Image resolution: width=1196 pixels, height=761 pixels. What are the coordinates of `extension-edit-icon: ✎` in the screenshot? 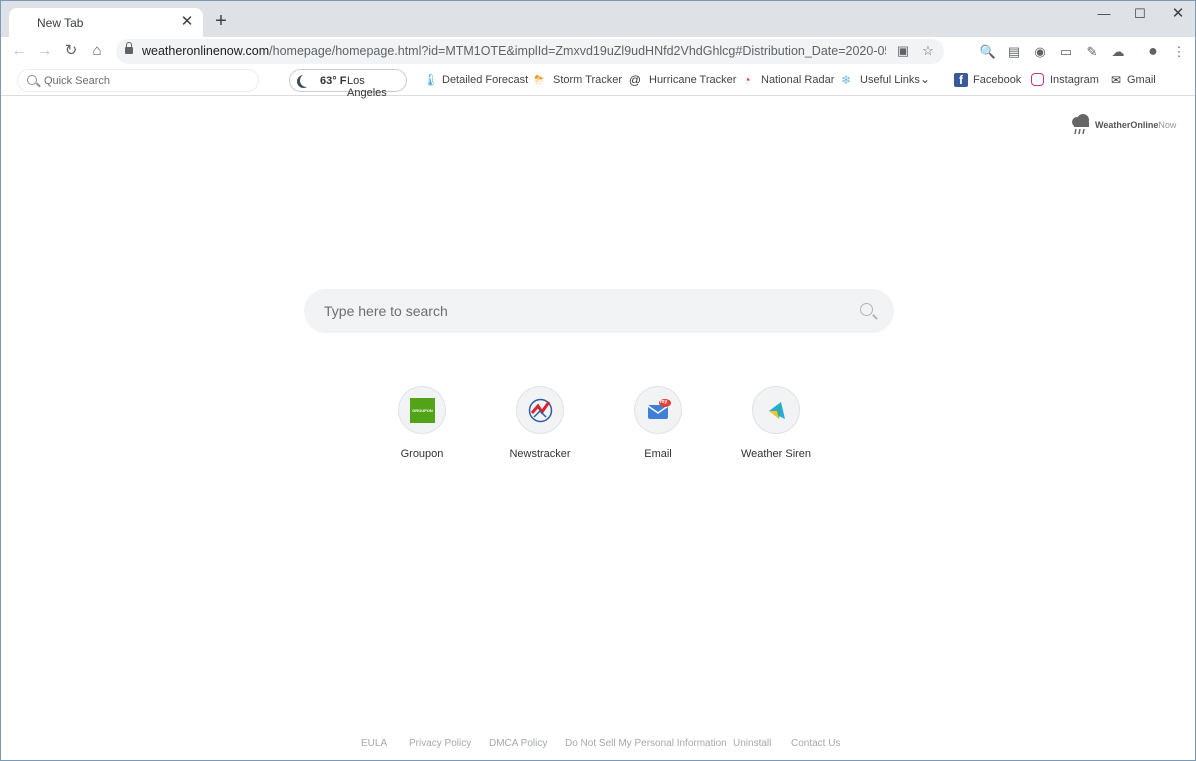 It's located at (1092, 52).